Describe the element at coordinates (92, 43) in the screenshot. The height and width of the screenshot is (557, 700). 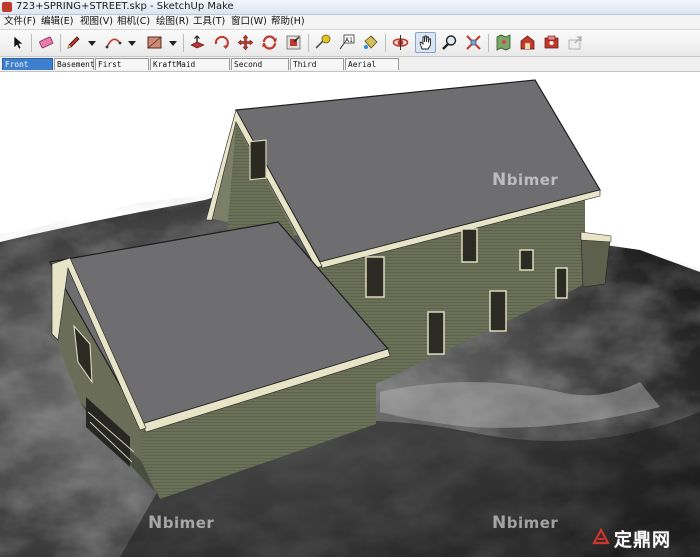
I see `pencil-dropdown-arrow` at that location.